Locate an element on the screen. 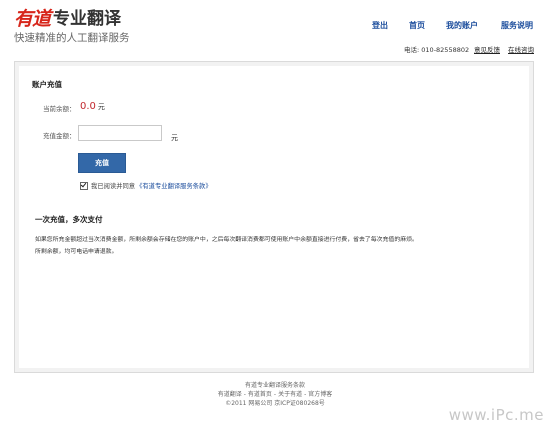 This screenshot has width=550, height=426. amount-label: 充值金额： is located at coordinates (59, 136).